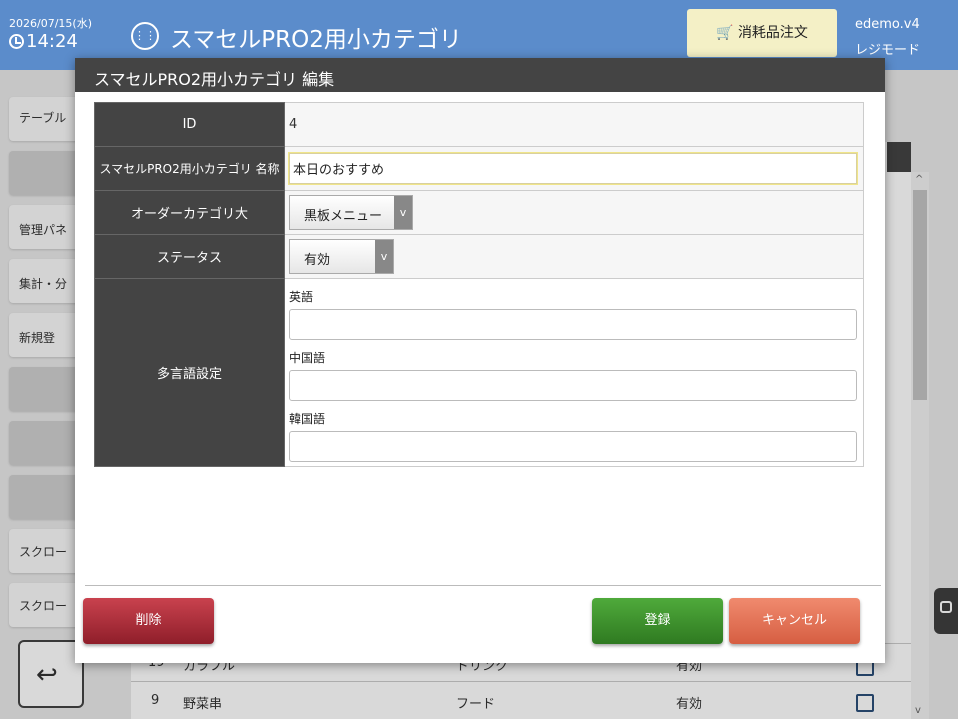 The height and width of the screenshot is (719, 958). Describe the element at coordinates (189, 168) in the screenshot. I see `name-label: スマセルPRO2用小カテゴリ 名称` at that location.